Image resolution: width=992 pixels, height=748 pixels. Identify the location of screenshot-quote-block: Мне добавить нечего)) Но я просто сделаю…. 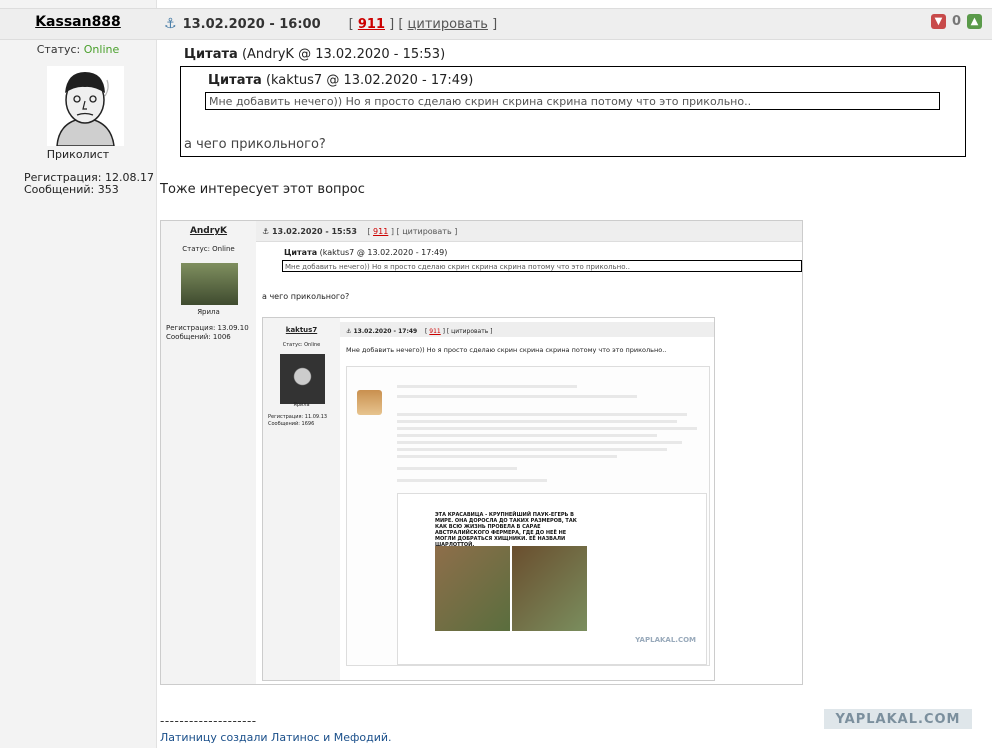
(542, 266).